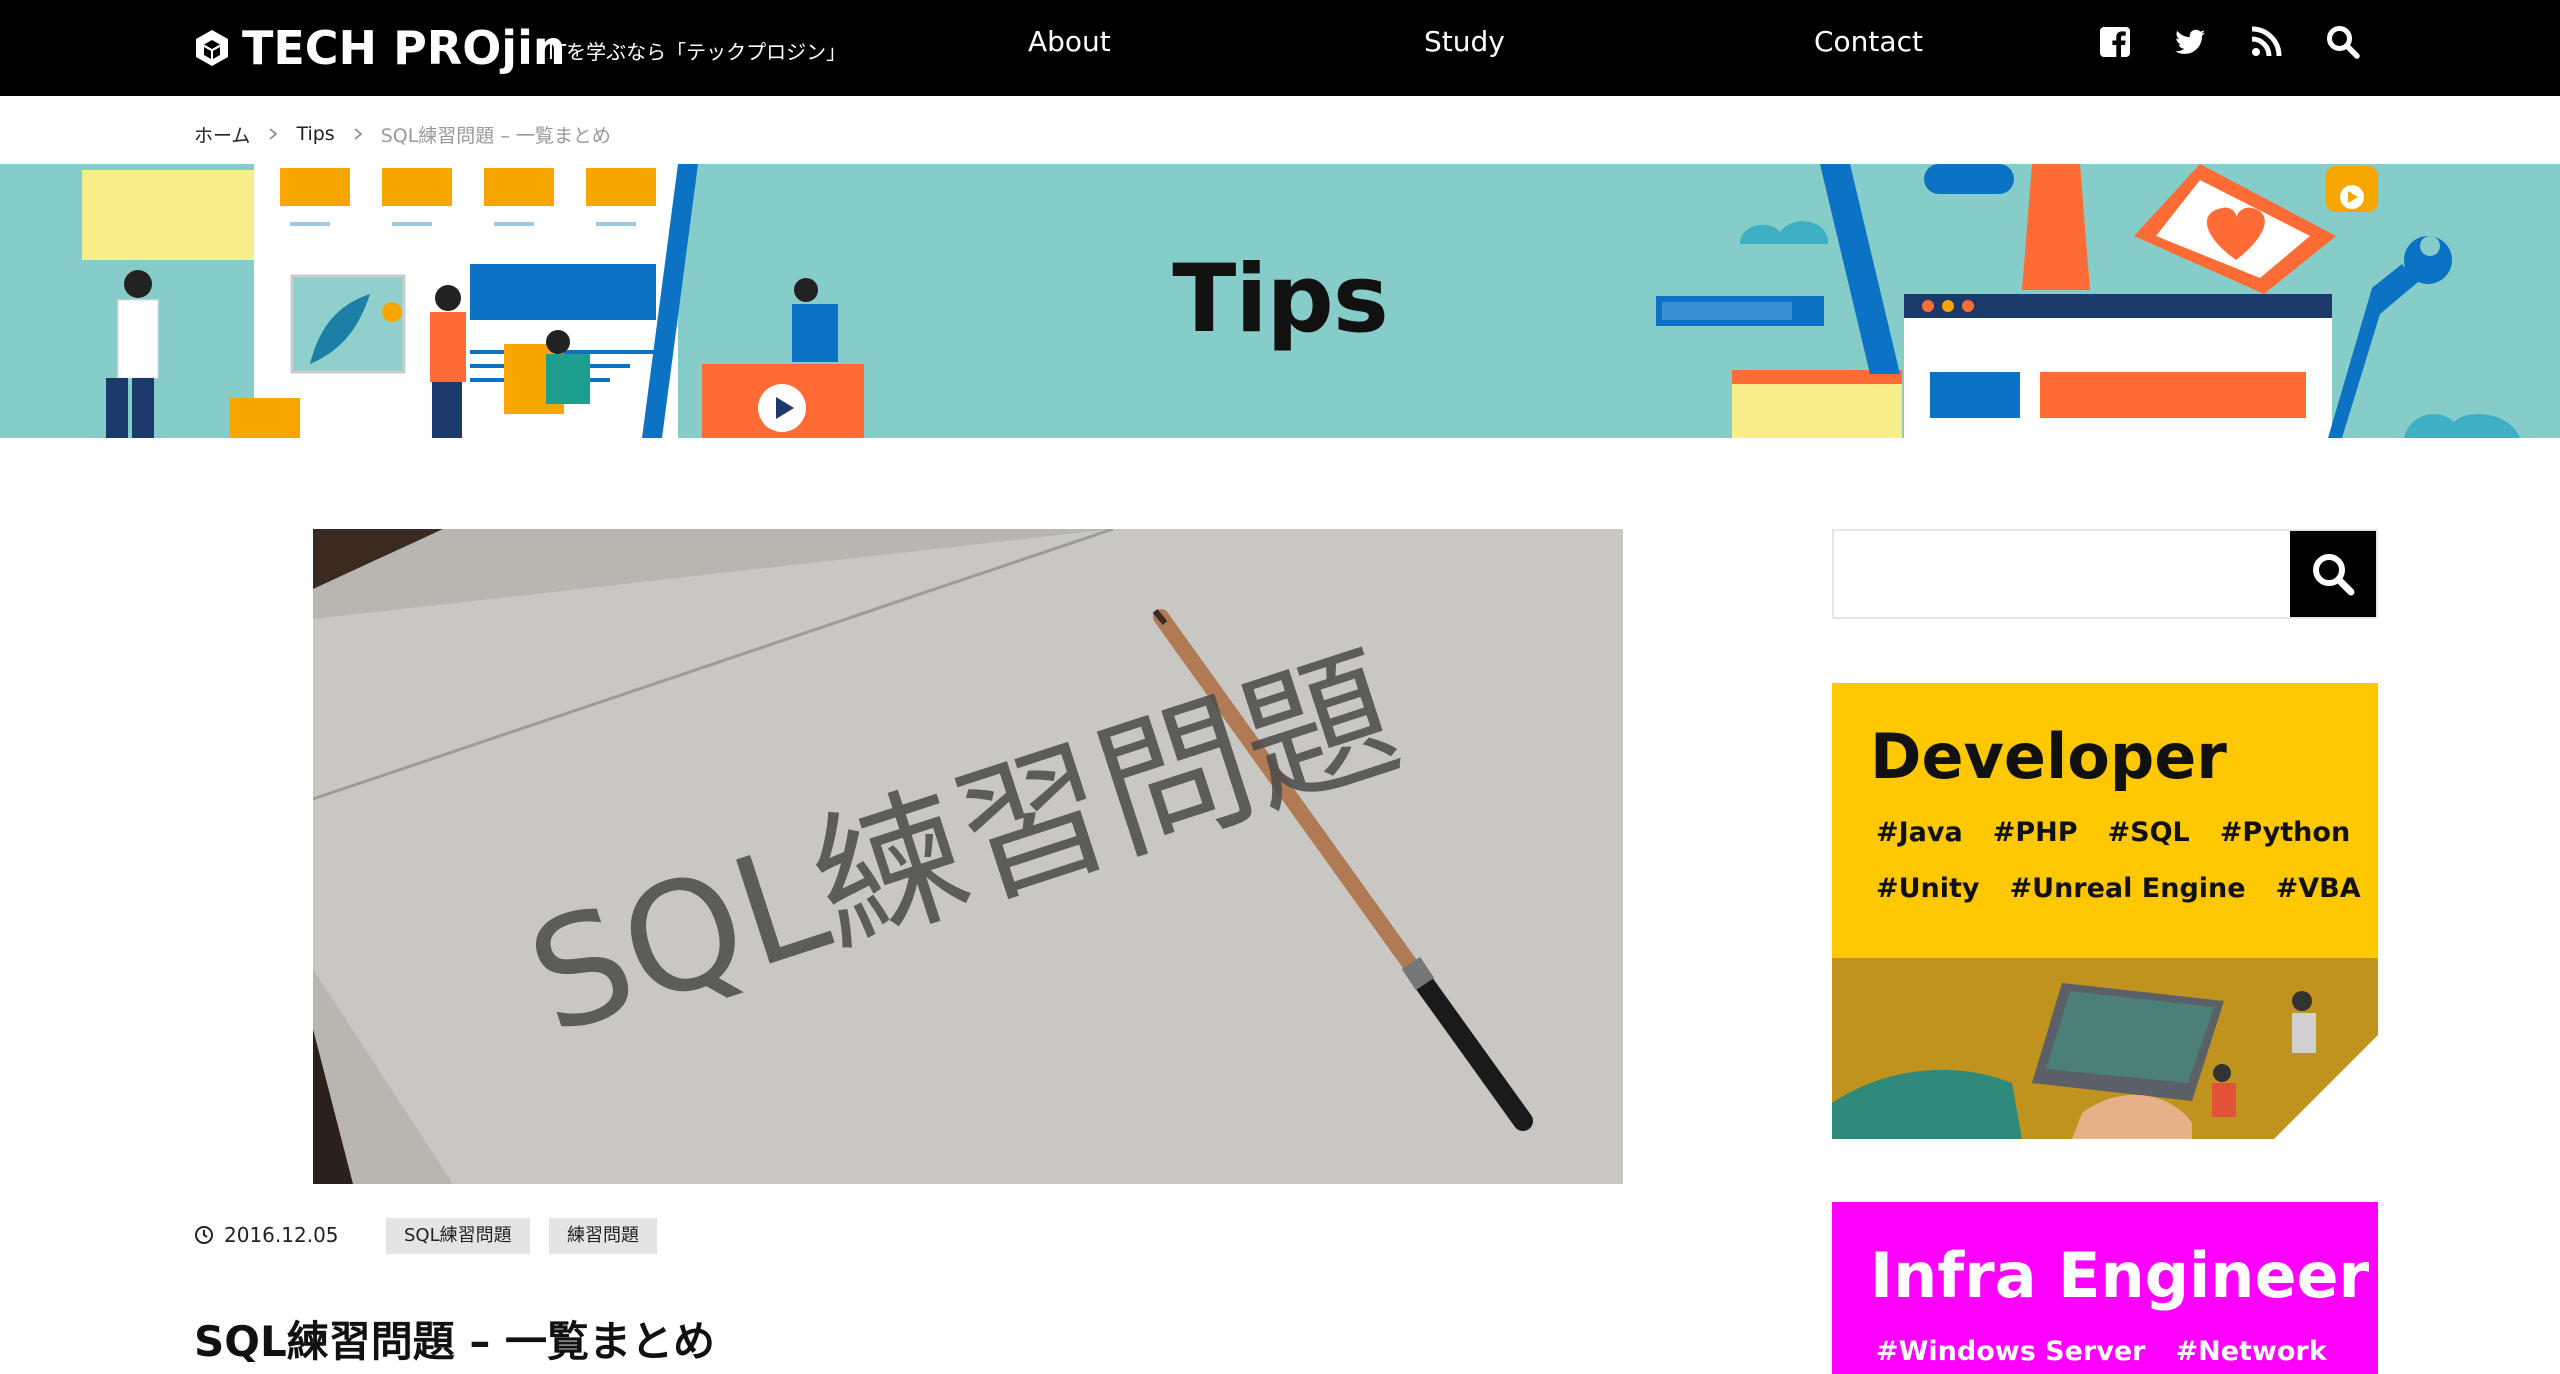 The width and height of the screenshot is (2560, 1374). What do you see at coordinates (2048, 756) in the screenshot?
I see `developer-banner-title: Developer` at bounding box center [2048, 756].